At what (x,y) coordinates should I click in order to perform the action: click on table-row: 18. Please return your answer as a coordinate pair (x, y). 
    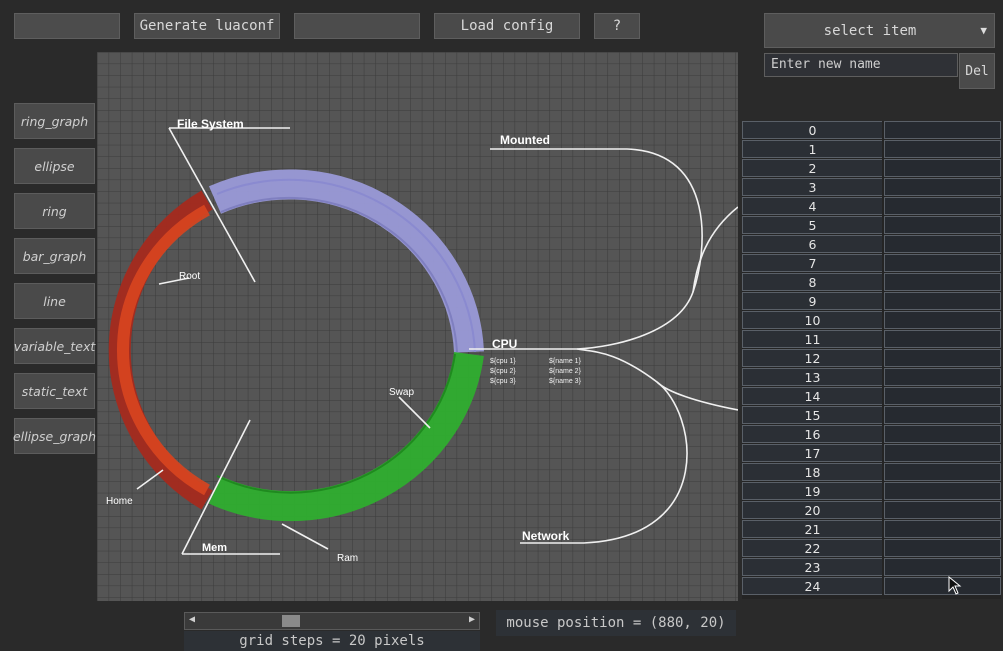
    Looking at the image, I should click on (871, 472).